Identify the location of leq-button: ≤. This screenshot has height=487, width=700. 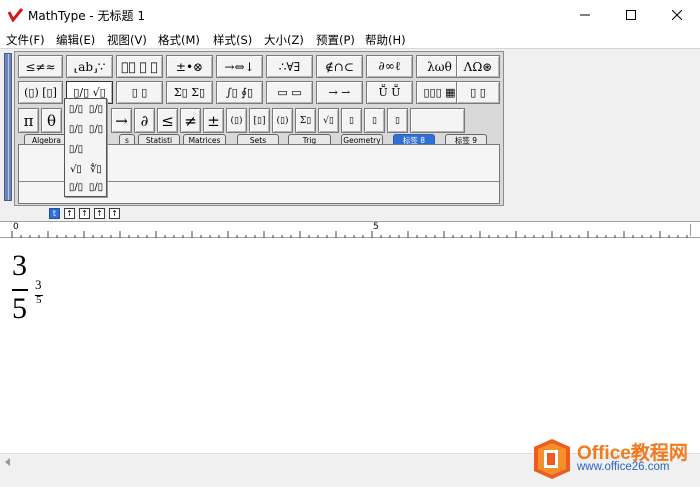
(167, 120).